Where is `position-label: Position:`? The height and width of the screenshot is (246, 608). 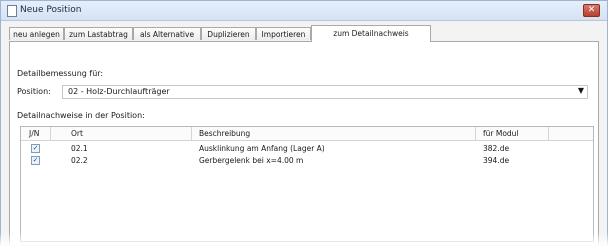
position-label: Position: is located at coordinates (34, 91).